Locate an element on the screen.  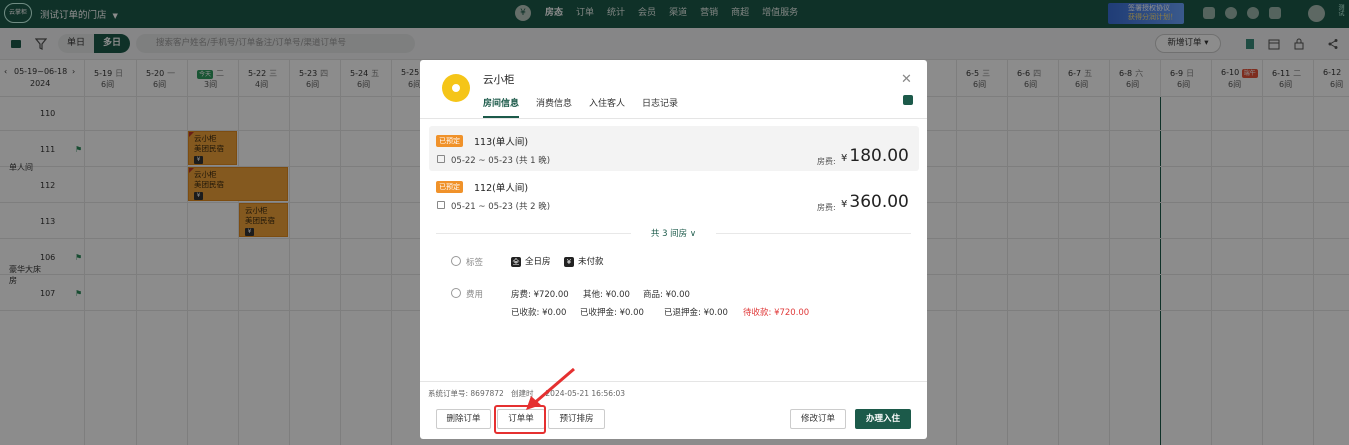
collapse-icon is located at coordinates (908, 100).